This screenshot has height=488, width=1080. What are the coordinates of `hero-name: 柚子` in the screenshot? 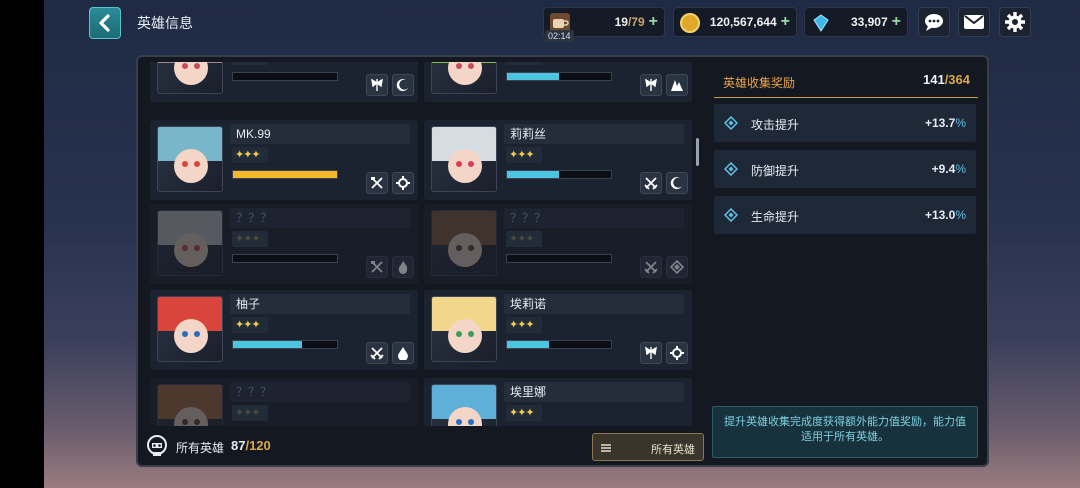 It's located at (320, 304).